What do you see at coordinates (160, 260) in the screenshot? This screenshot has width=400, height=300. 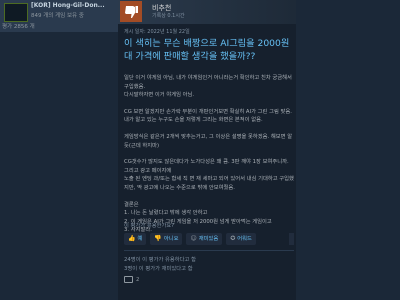 I see `helpful-count: 24명이 이 평가가 유용하다고 함` at bounding box center [160, 260].